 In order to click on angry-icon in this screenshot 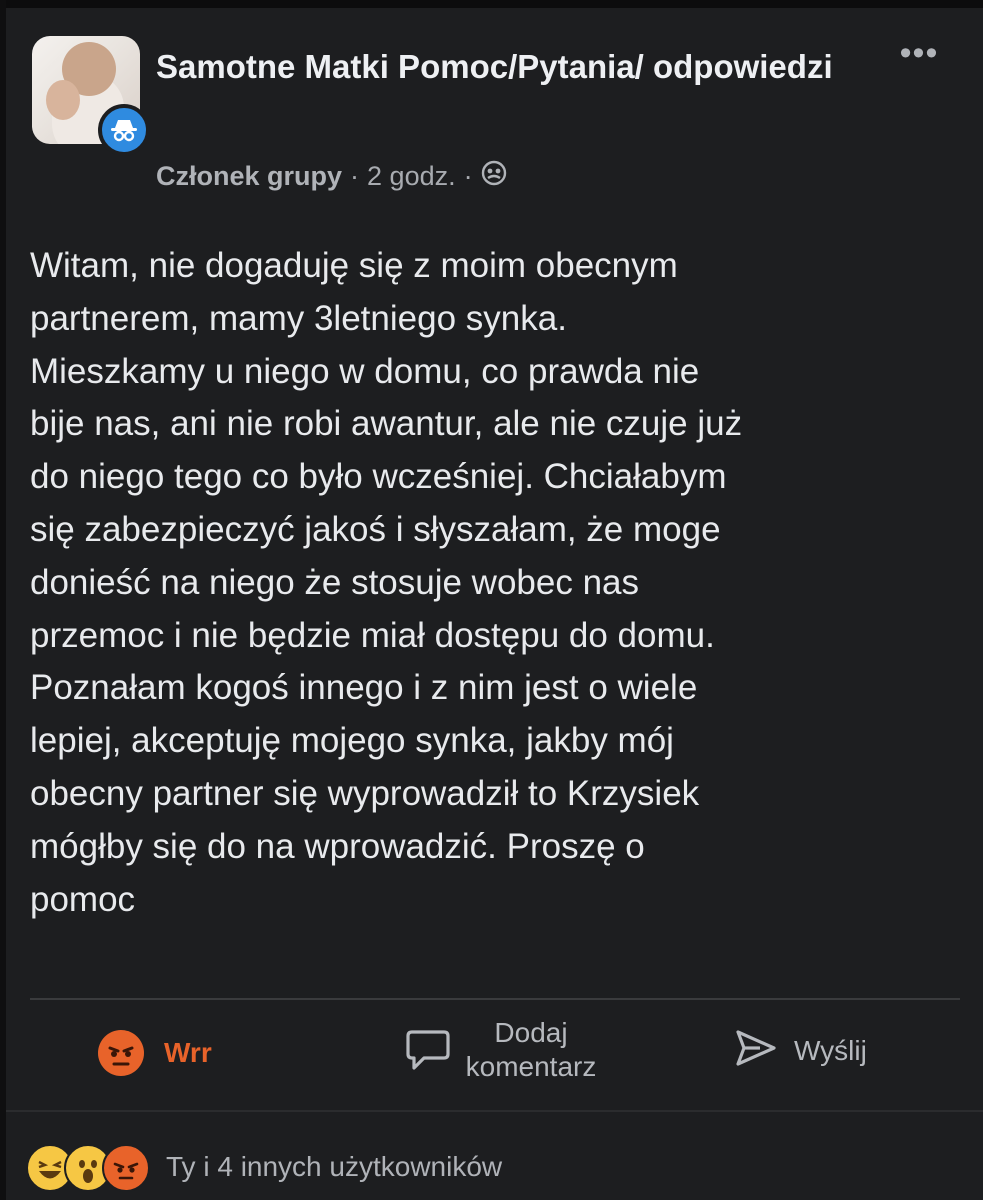, I will do `click(126, 1168)`.